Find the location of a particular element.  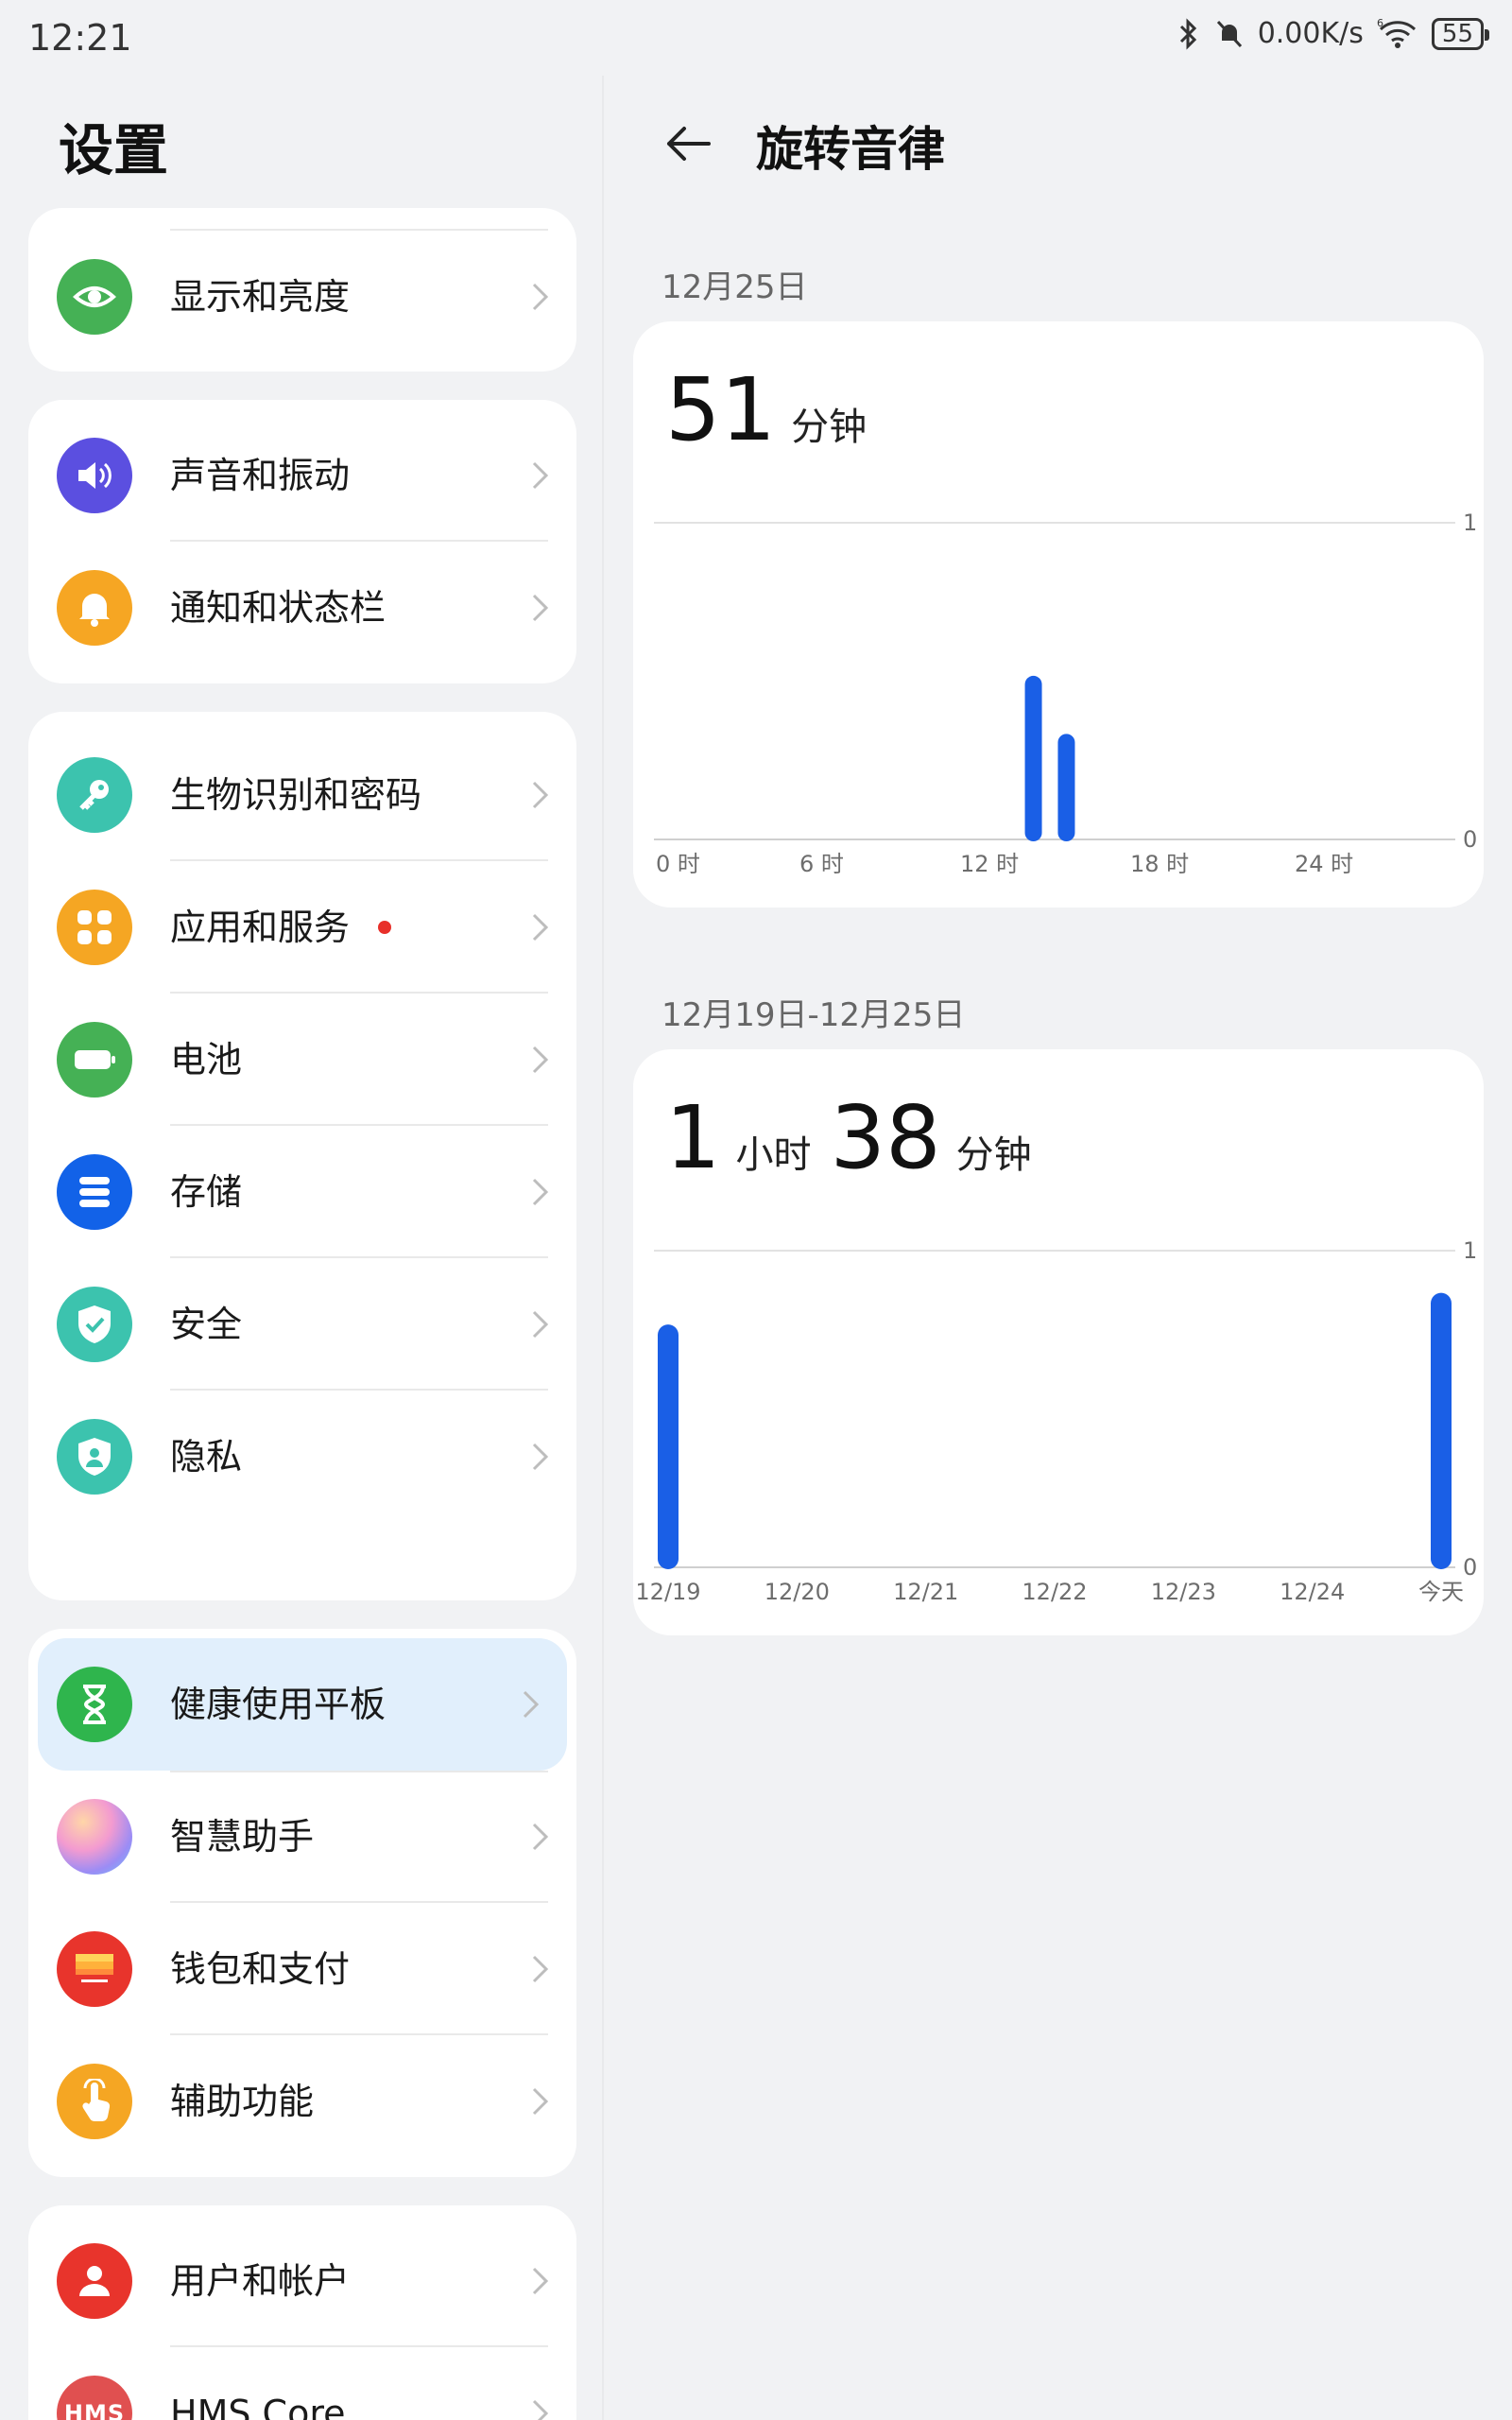

daily-date-label: 12月25日 is located at coordinates (735, 287).